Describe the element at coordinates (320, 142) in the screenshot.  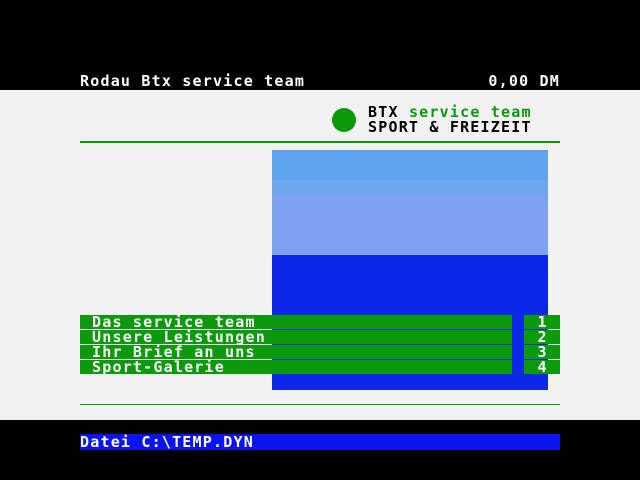
I see `divider-top` at that location.